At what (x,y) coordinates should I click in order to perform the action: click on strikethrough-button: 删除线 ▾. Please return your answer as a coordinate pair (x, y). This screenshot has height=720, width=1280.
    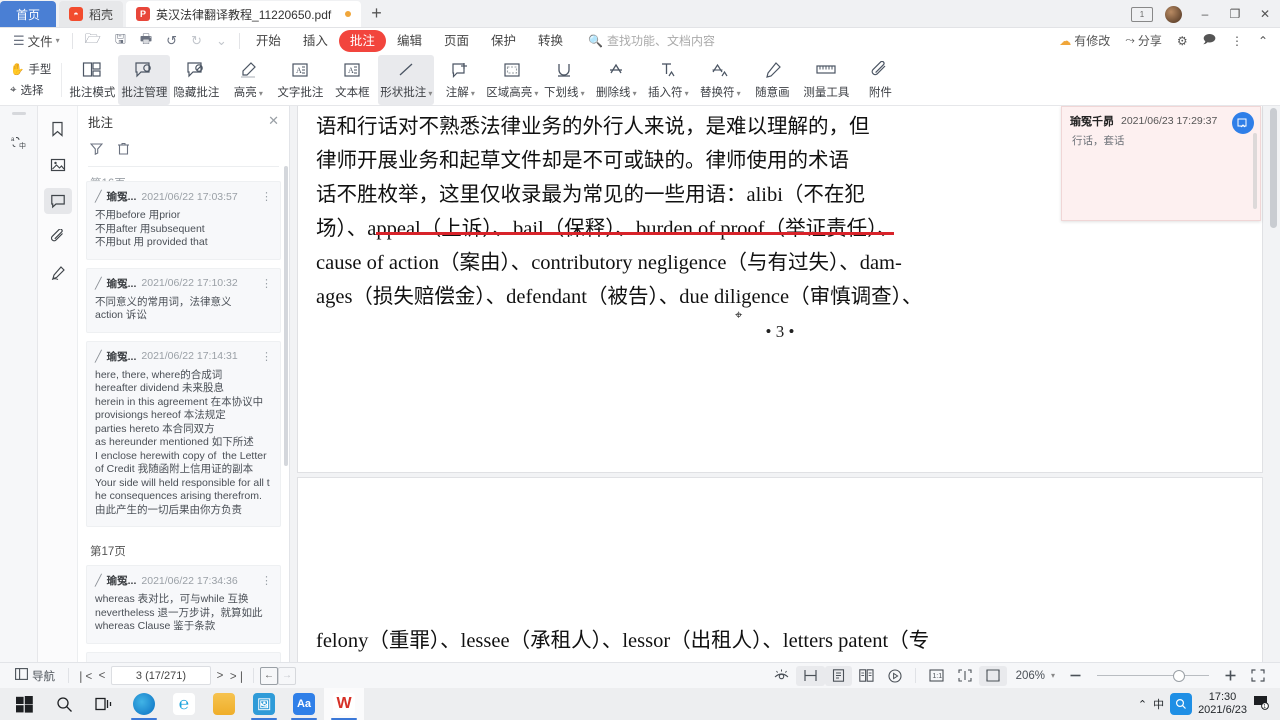
    Looking at the image, I should click on (616, 80).